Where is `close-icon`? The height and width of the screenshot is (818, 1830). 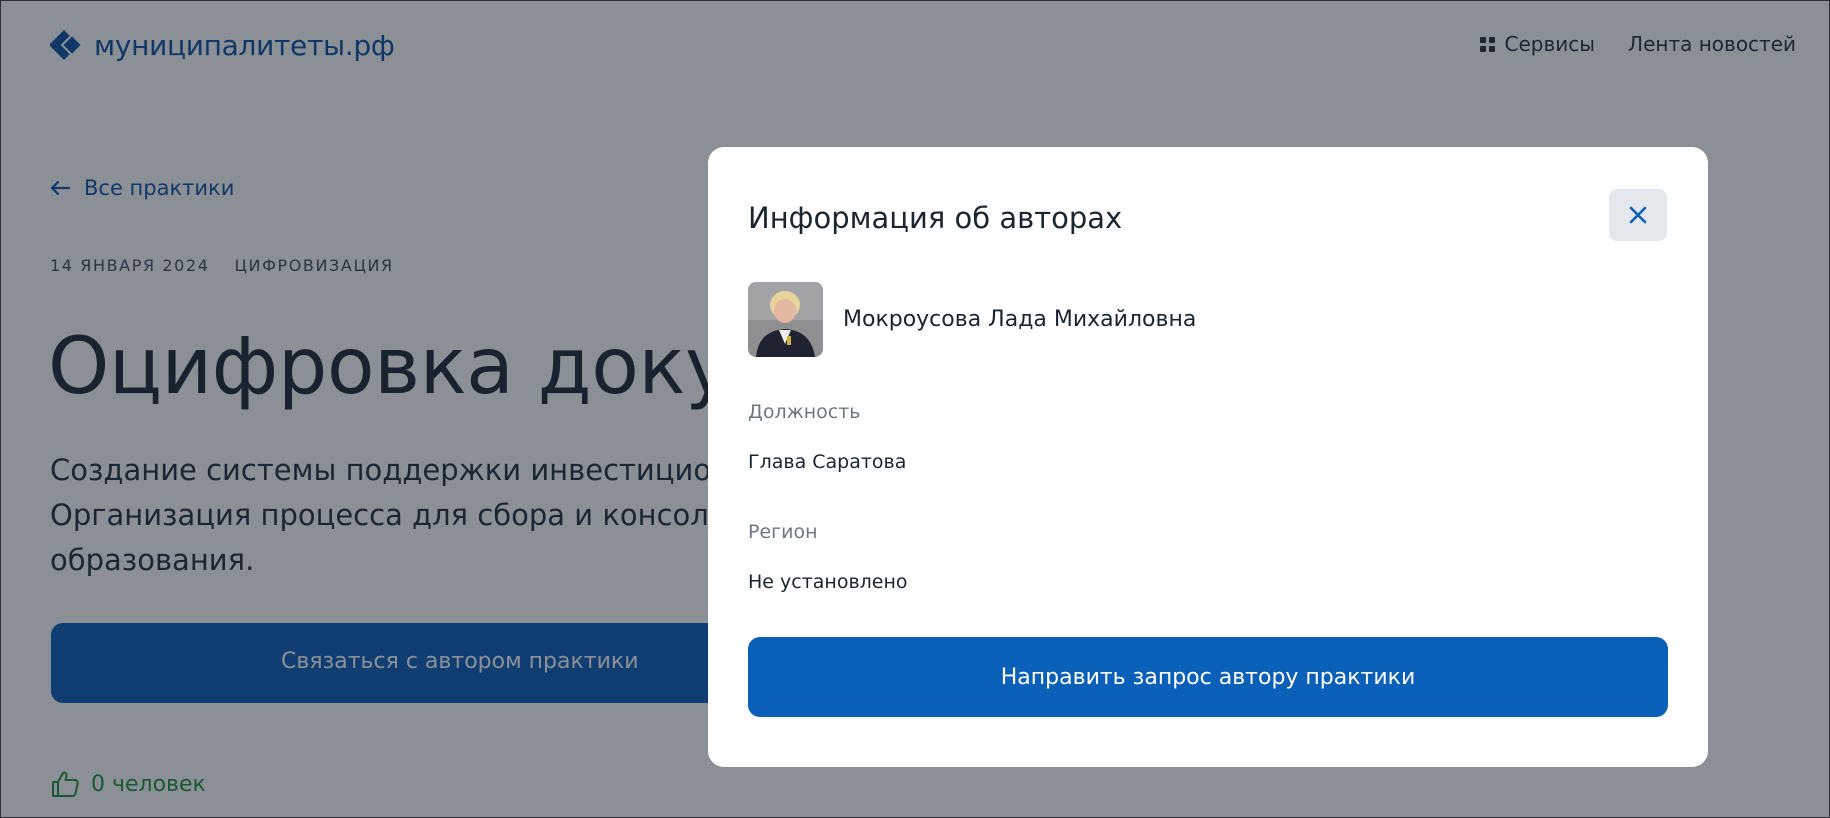
close-icon is located at coordinates (1638, 215).